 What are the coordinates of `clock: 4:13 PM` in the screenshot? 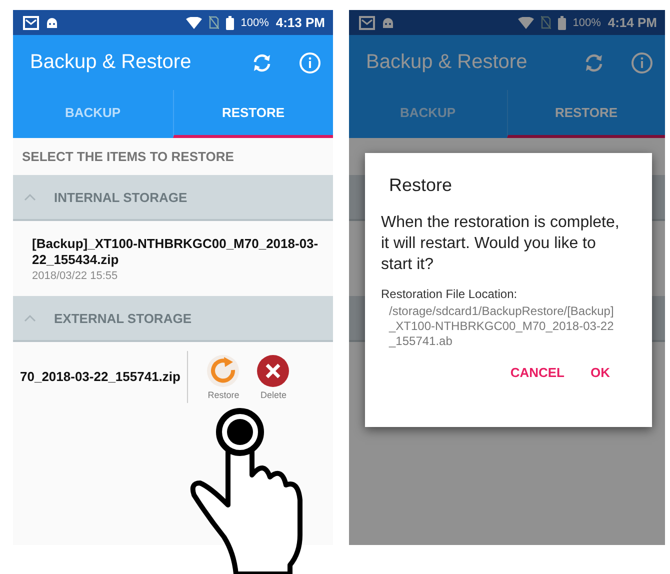 It's located at (300, 22).